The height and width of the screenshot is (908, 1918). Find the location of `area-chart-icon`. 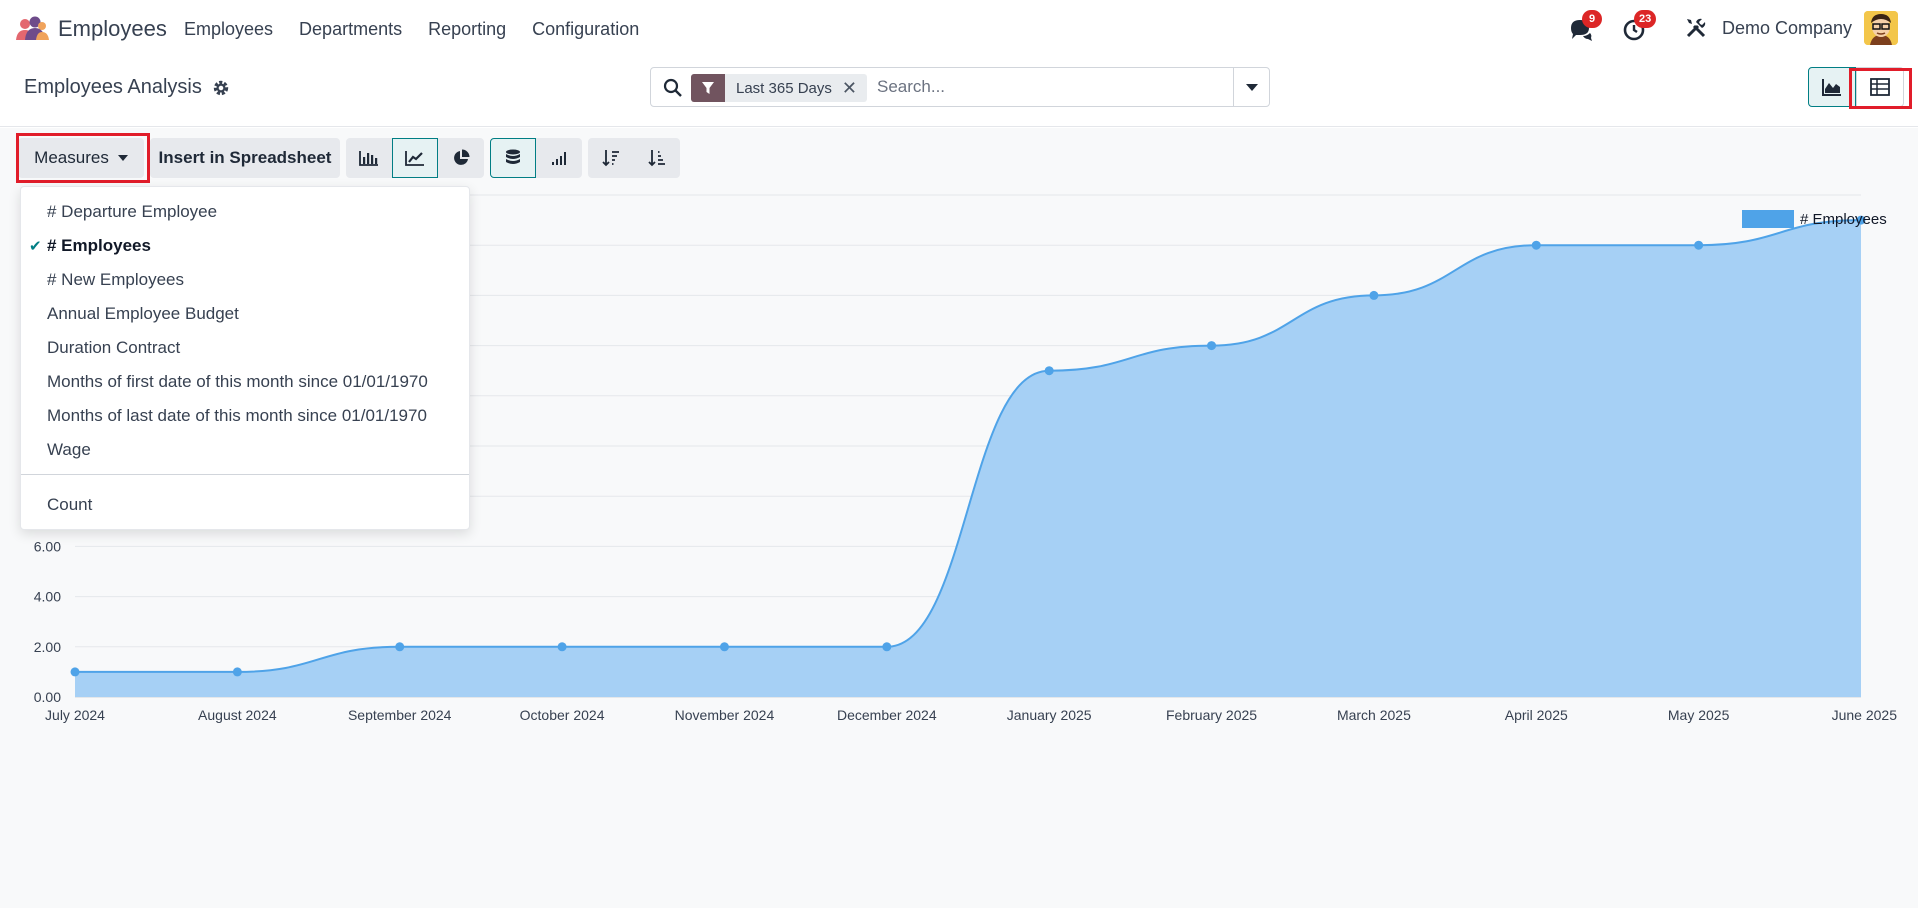

area-chart-icon is located at coordinates (1831, 87).